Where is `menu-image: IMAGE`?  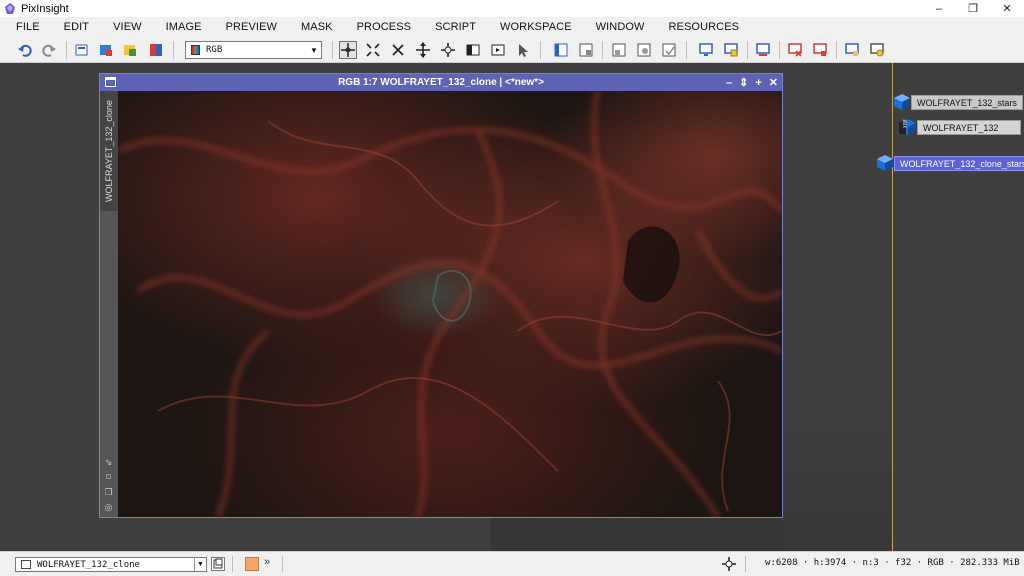 menu-image: IMAGE is located at coordinates (184, 27).